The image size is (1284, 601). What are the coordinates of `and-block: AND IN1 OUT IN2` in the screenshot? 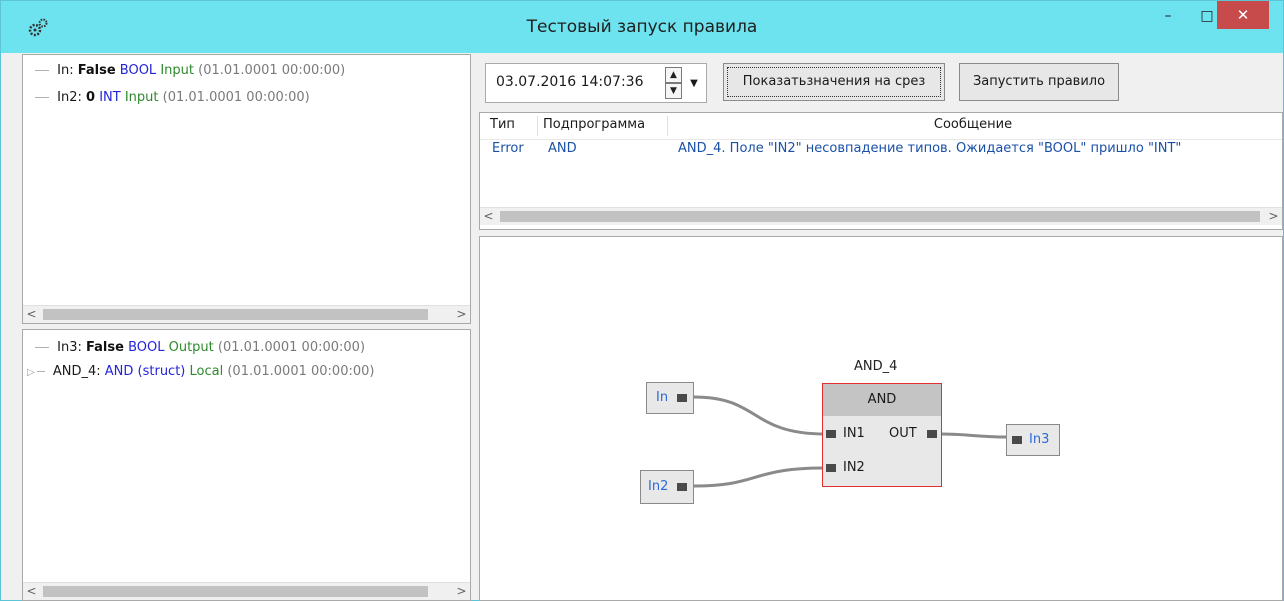 It's located at (882, 435).